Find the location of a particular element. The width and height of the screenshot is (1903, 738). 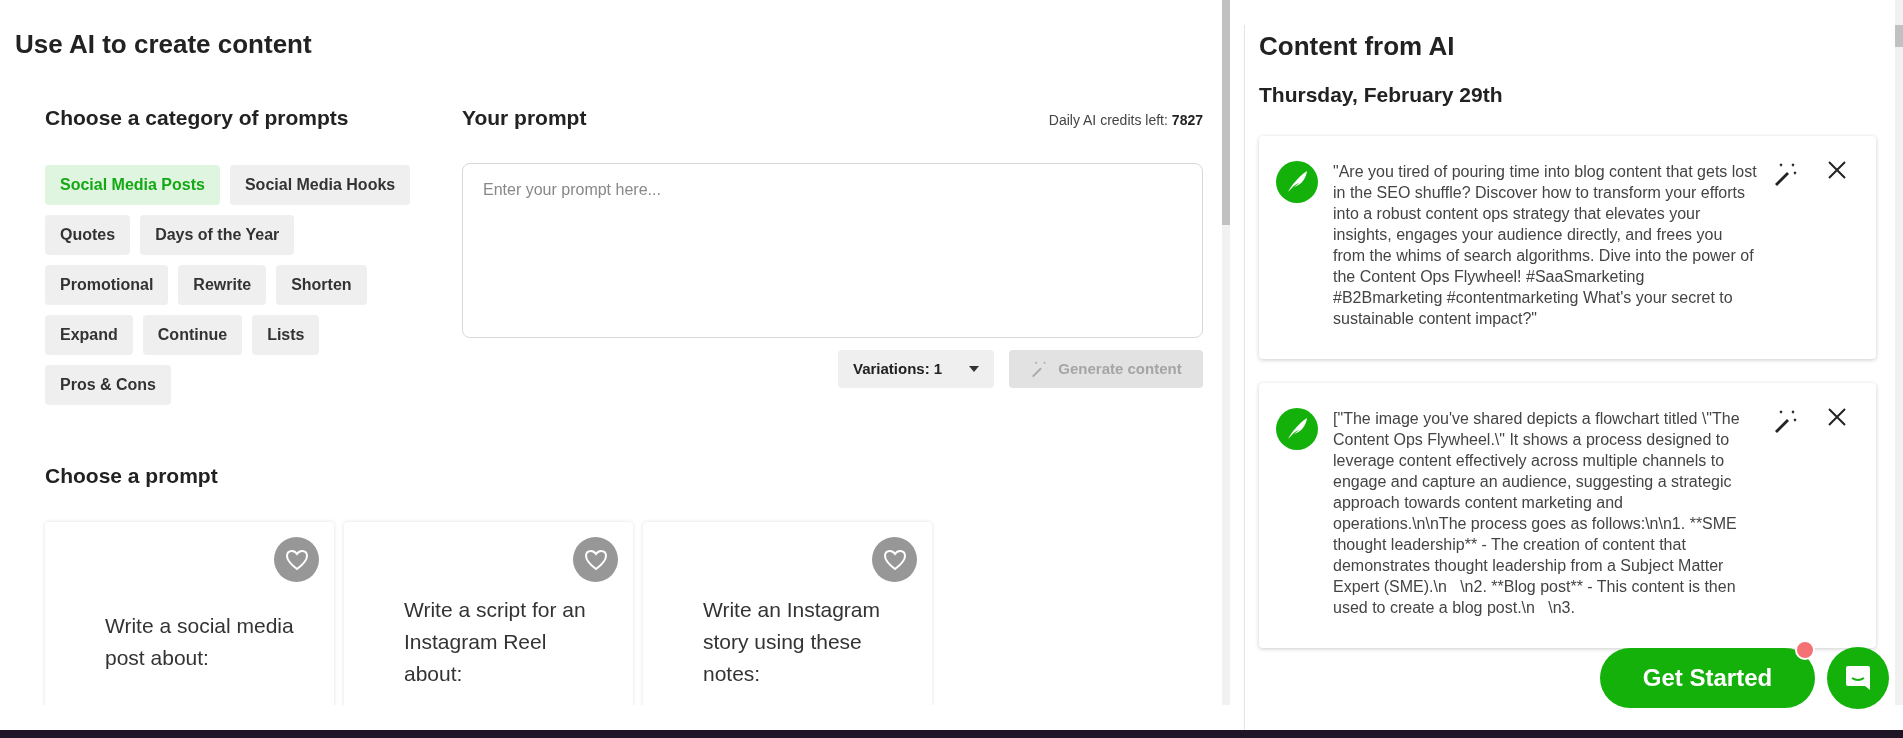

category-chip: Continue is located at coordinates (192, 335).